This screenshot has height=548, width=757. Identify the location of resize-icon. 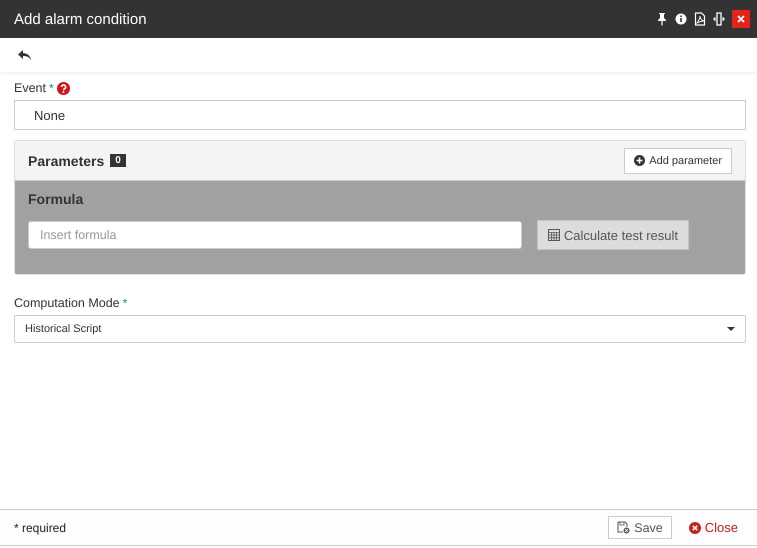
(719, 19).